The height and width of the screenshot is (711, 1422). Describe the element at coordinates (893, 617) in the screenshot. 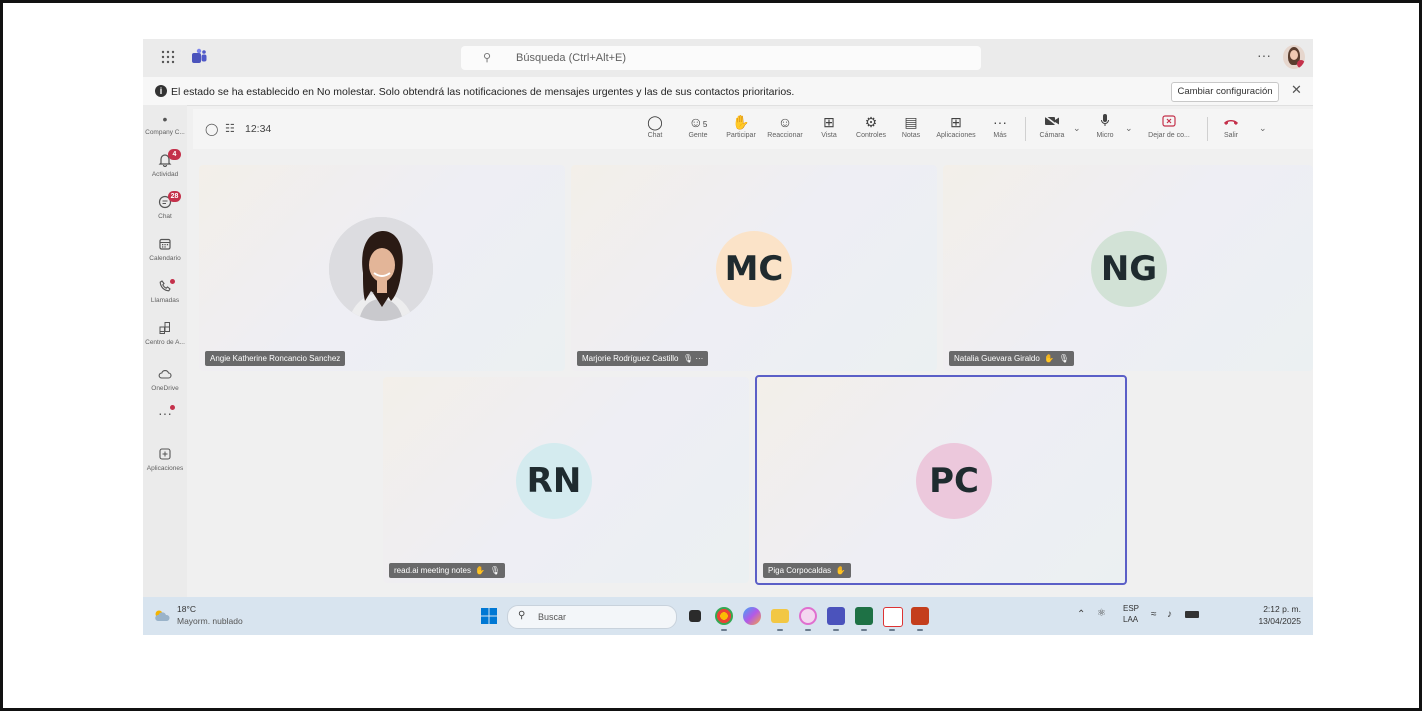

I see `acrobat-icon` at that location.